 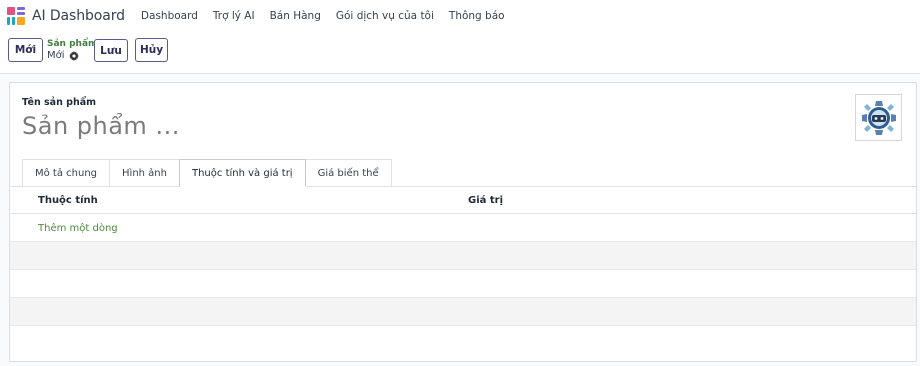 I want to click on tab-attributes-values: Thuộc tính và giá trị, so click(x=242, y=173).